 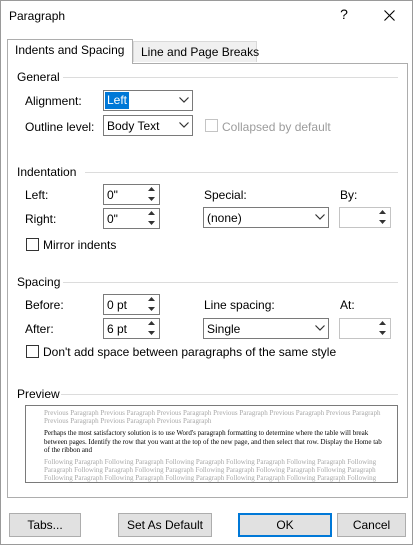 What do you see at coordinates (276, 127) in the screenshot?
I see `collapsed-by-default-label: Collapsed by default` at bounding box center [276, 127].